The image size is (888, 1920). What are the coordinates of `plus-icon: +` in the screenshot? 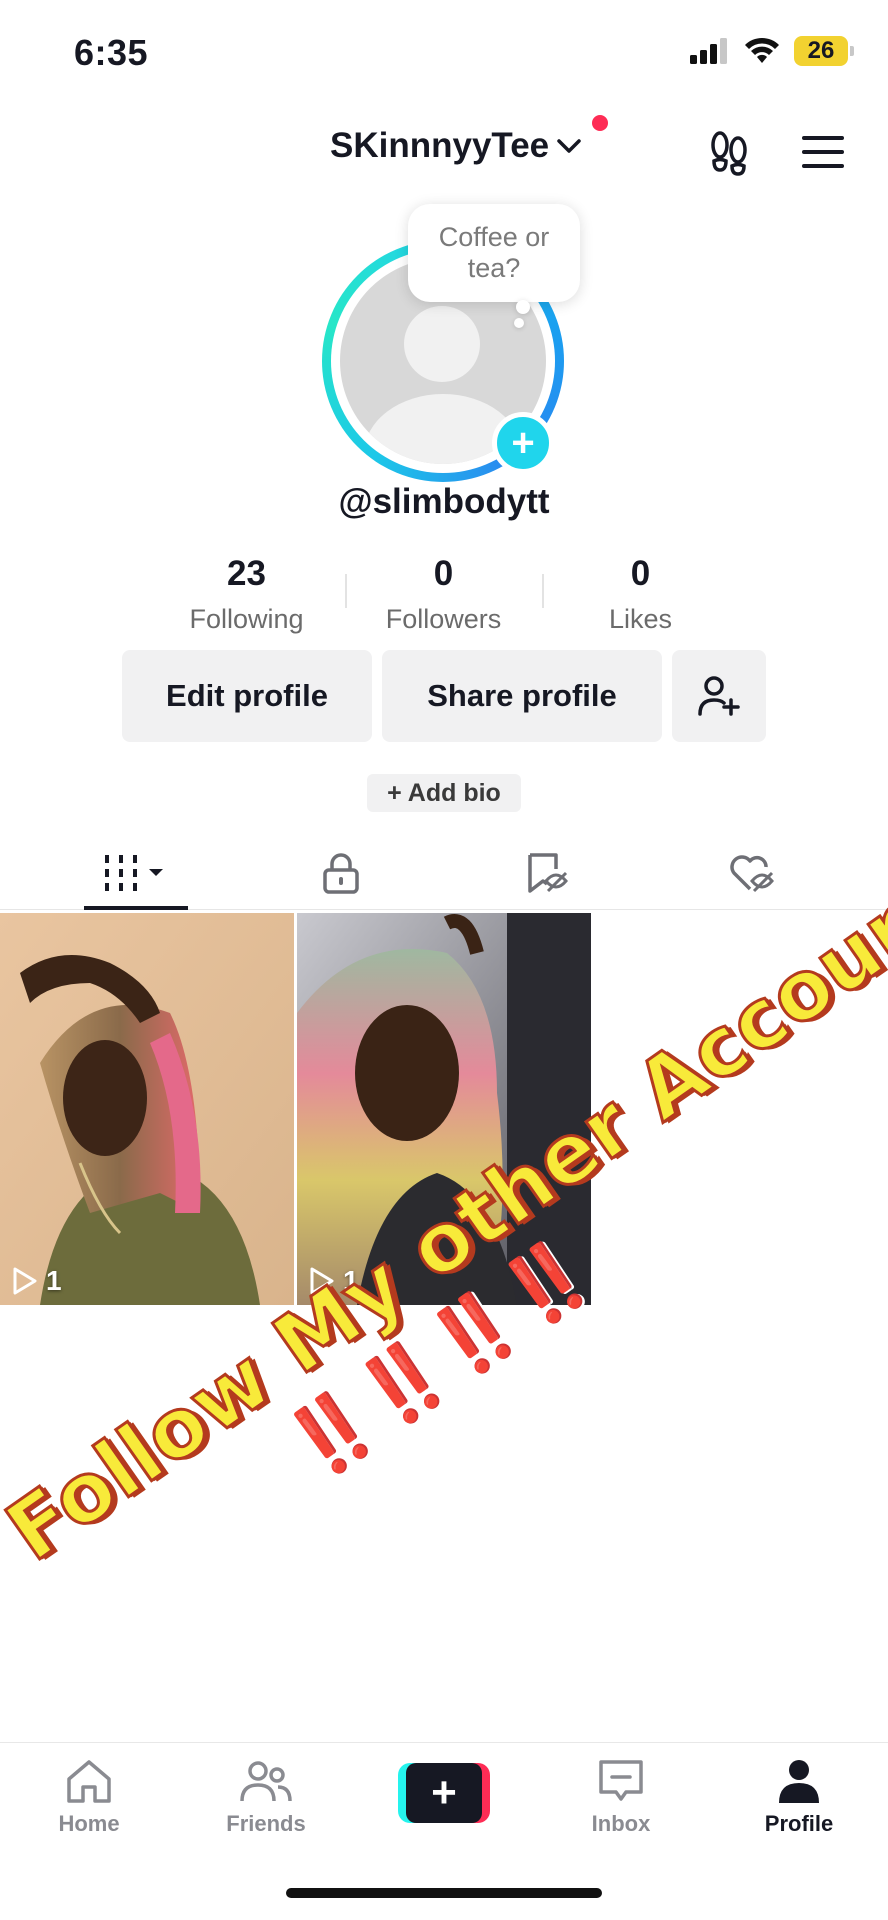 It's located at (444, 1793).